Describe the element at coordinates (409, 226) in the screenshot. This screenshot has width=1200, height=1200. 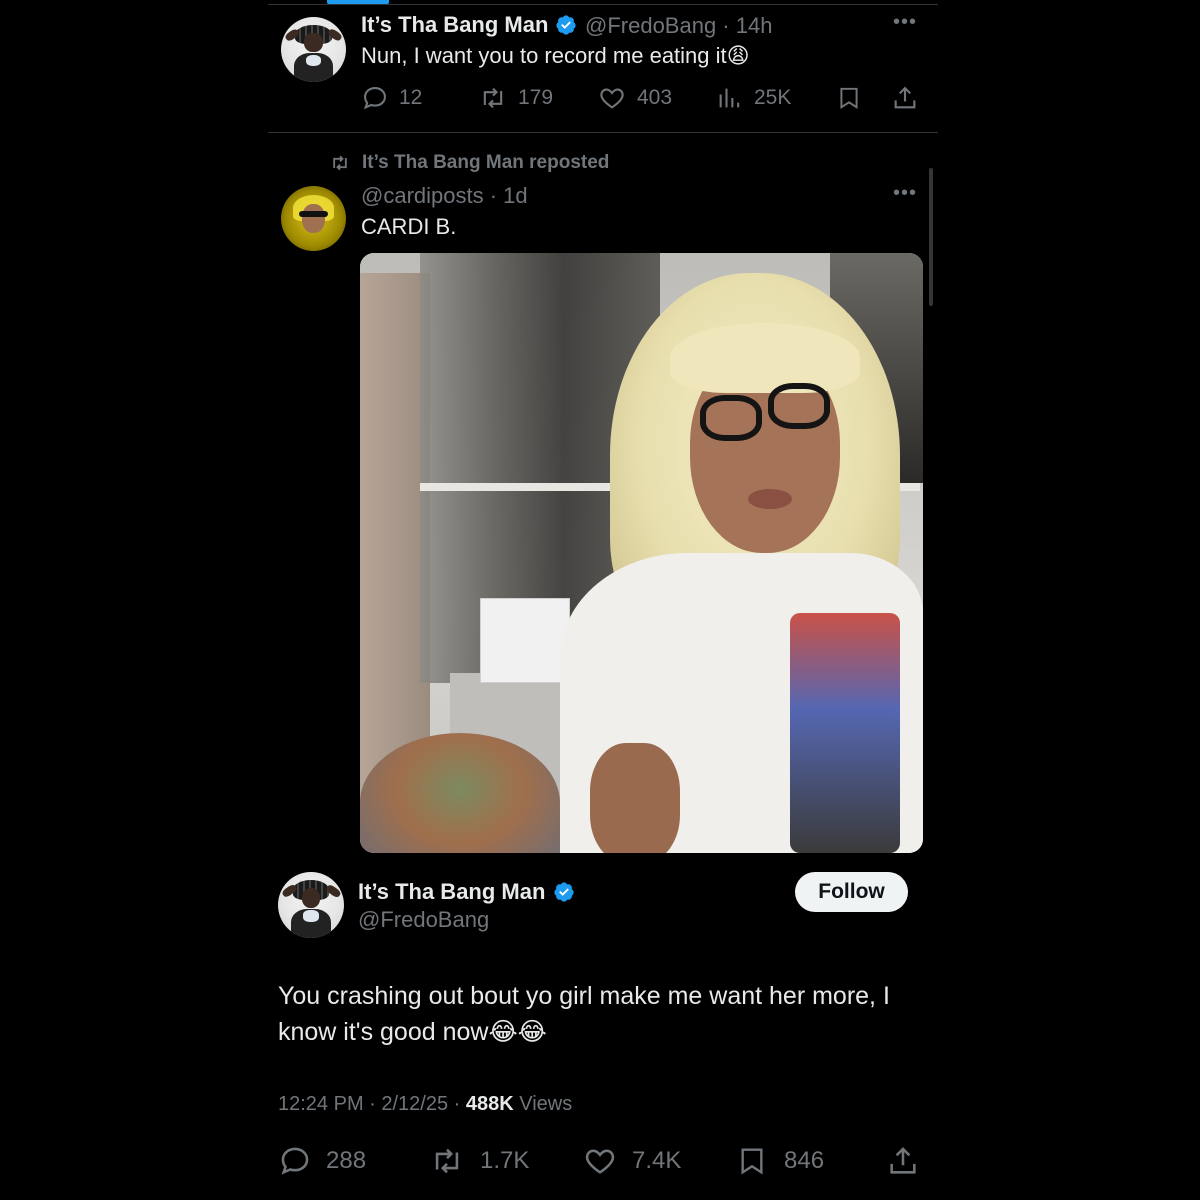
I see `tweet-text: CARDI B.` at that location.